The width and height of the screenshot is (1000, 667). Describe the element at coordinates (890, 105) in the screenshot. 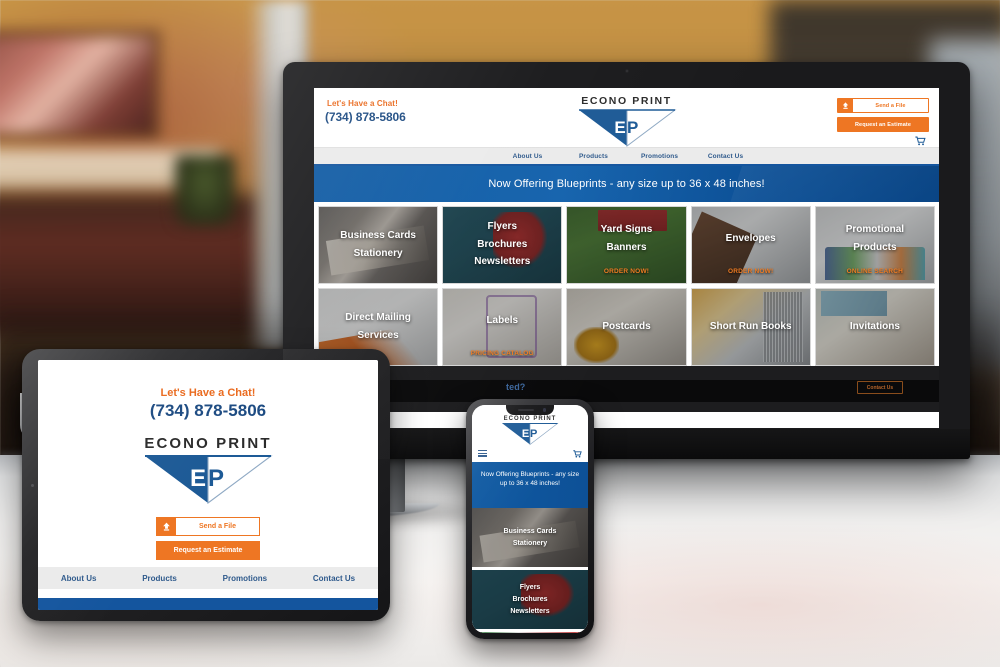

I see `send-a-file-label: Send a File` at that location.